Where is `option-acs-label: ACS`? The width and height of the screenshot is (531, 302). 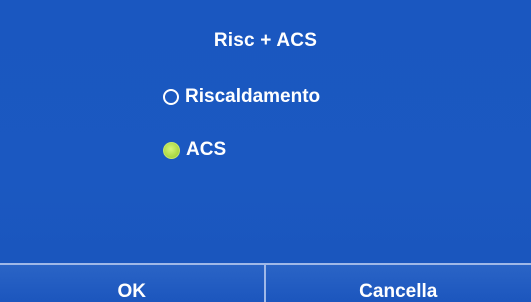
option-acs-label: ACS is located at coordinates (206, 149).